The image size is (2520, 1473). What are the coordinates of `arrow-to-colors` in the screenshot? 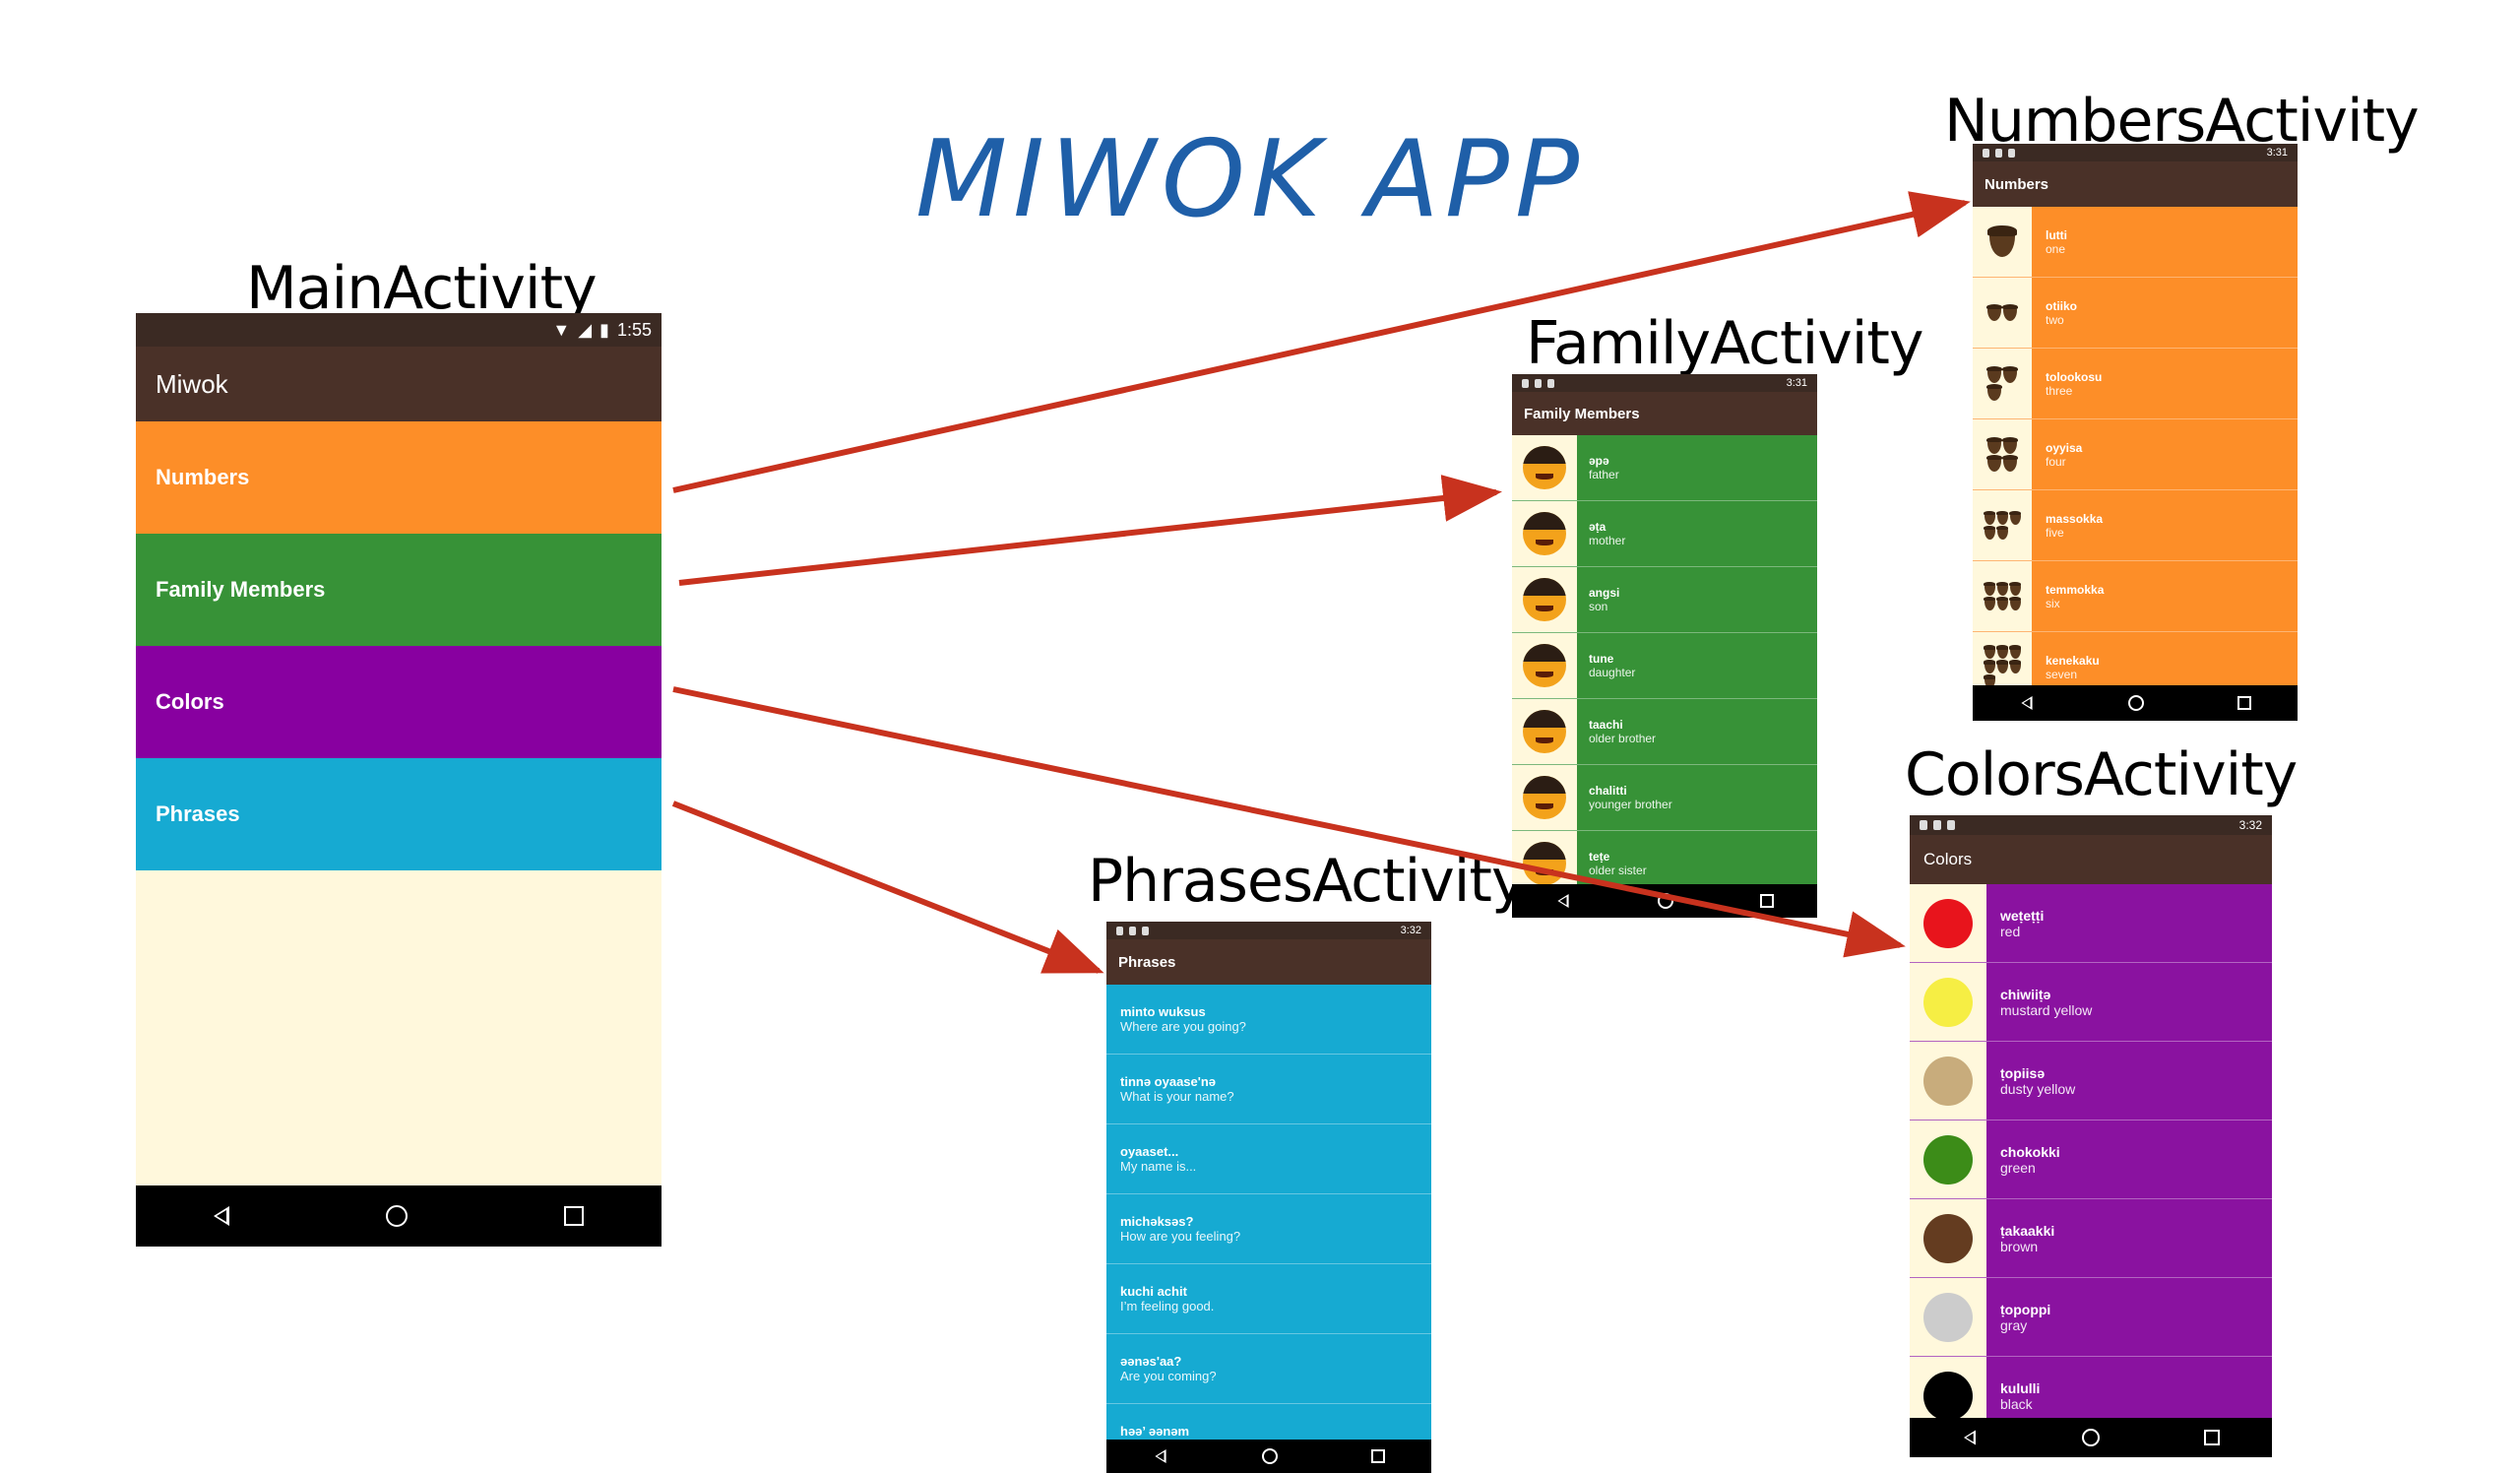 It's located at (1289, 822).